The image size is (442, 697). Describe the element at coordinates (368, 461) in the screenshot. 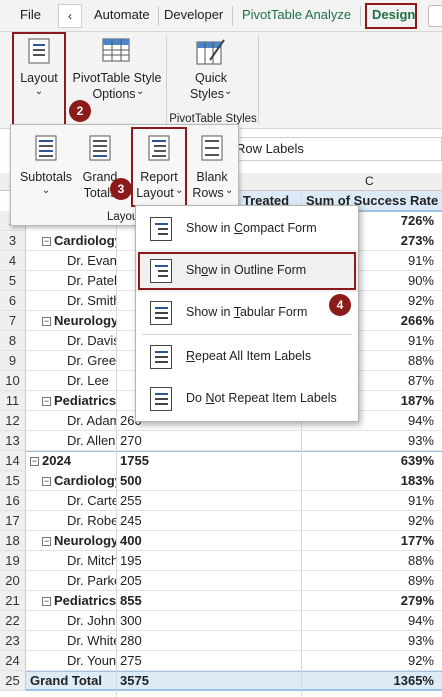

I see `success-rate-cell: 639%` at that location.